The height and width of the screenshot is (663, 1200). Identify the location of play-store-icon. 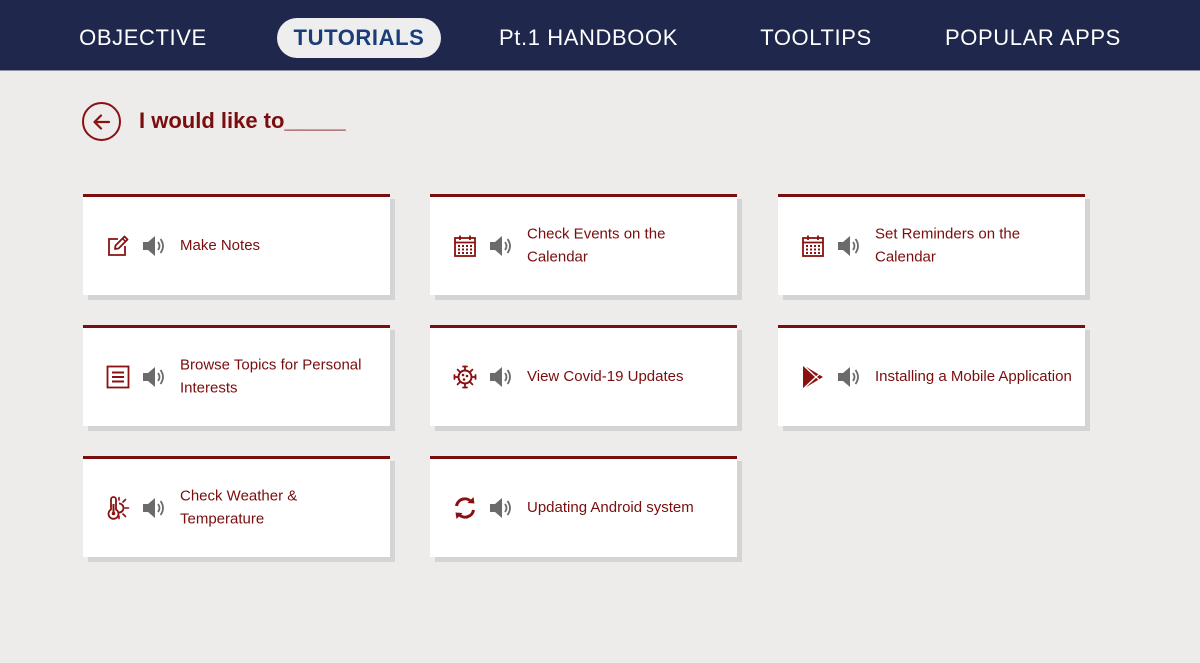
(813, 377).